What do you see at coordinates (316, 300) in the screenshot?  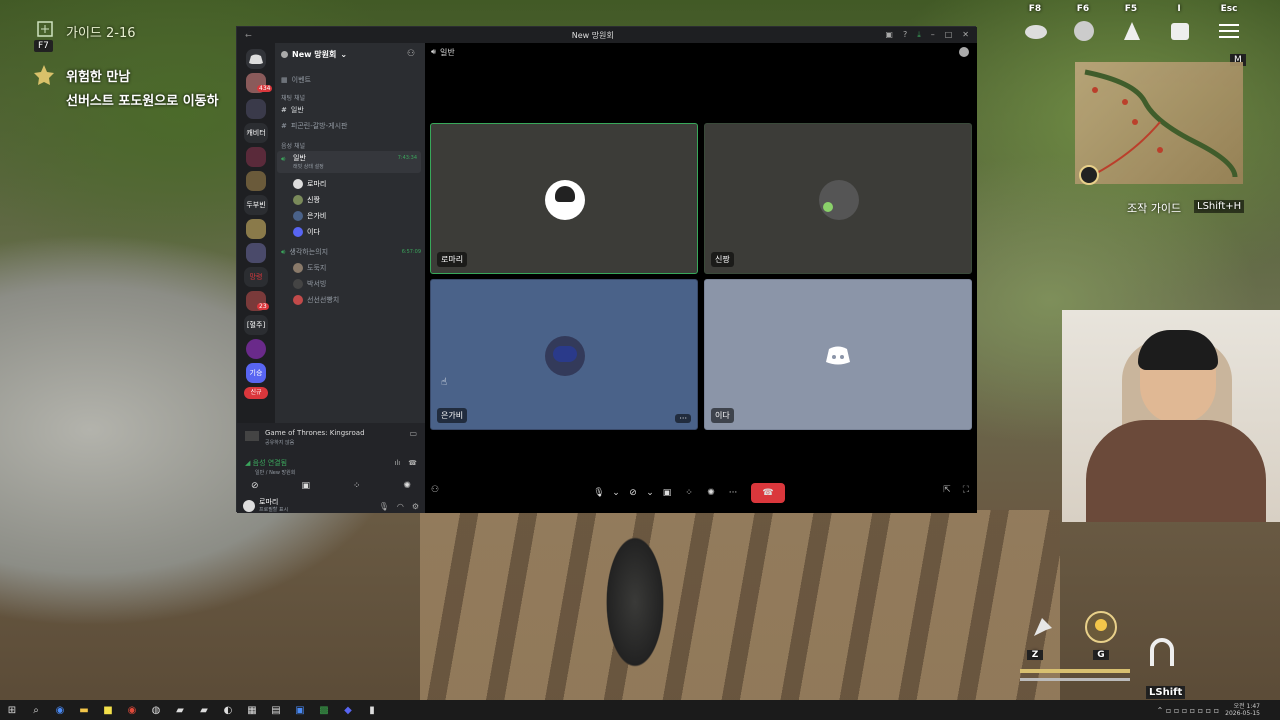 I see `voice-member: 선선선빵치` at bounding box center [316, 300].